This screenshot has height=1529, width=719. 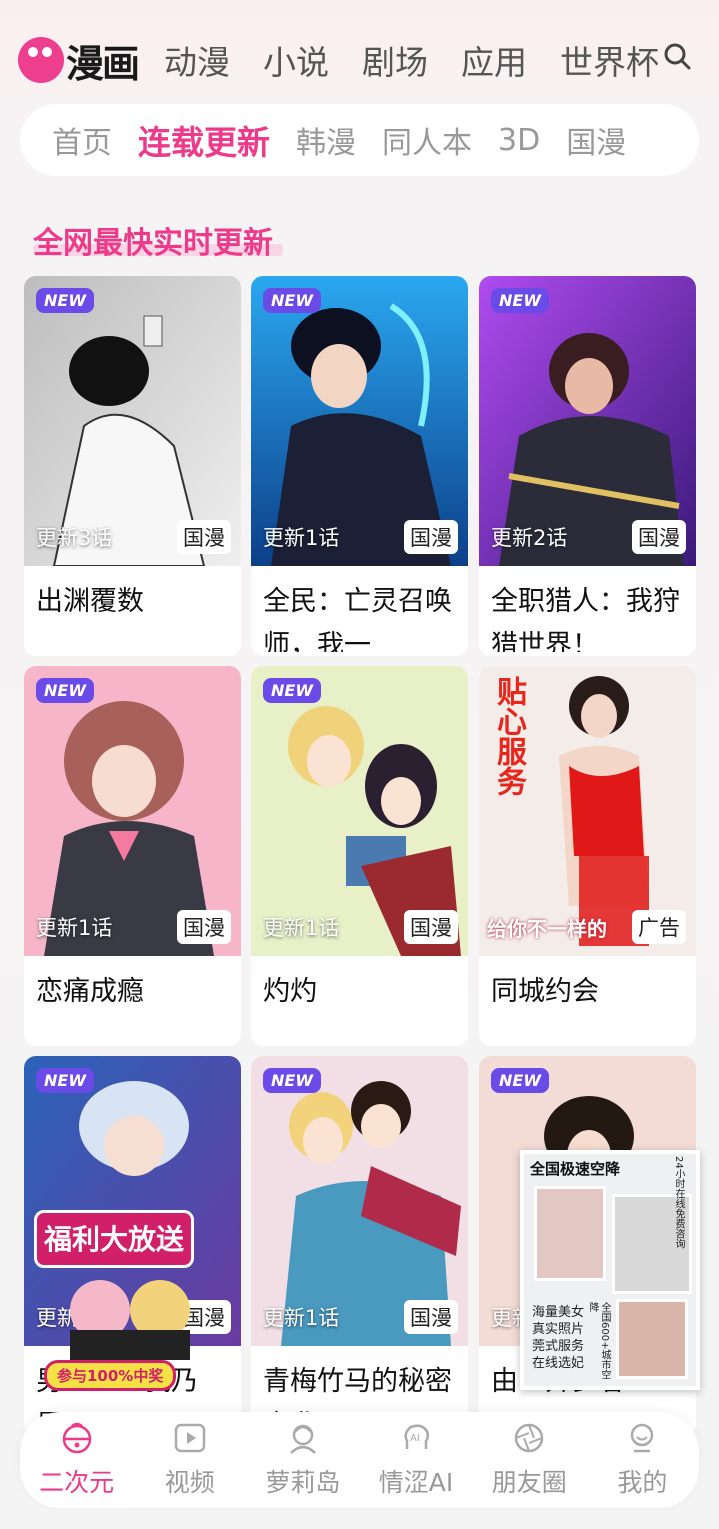 What do you see at coordinates (395, 60) in the screenshot?
I see `nav-item-theater: 剧场` at bounding box center [395, 60].